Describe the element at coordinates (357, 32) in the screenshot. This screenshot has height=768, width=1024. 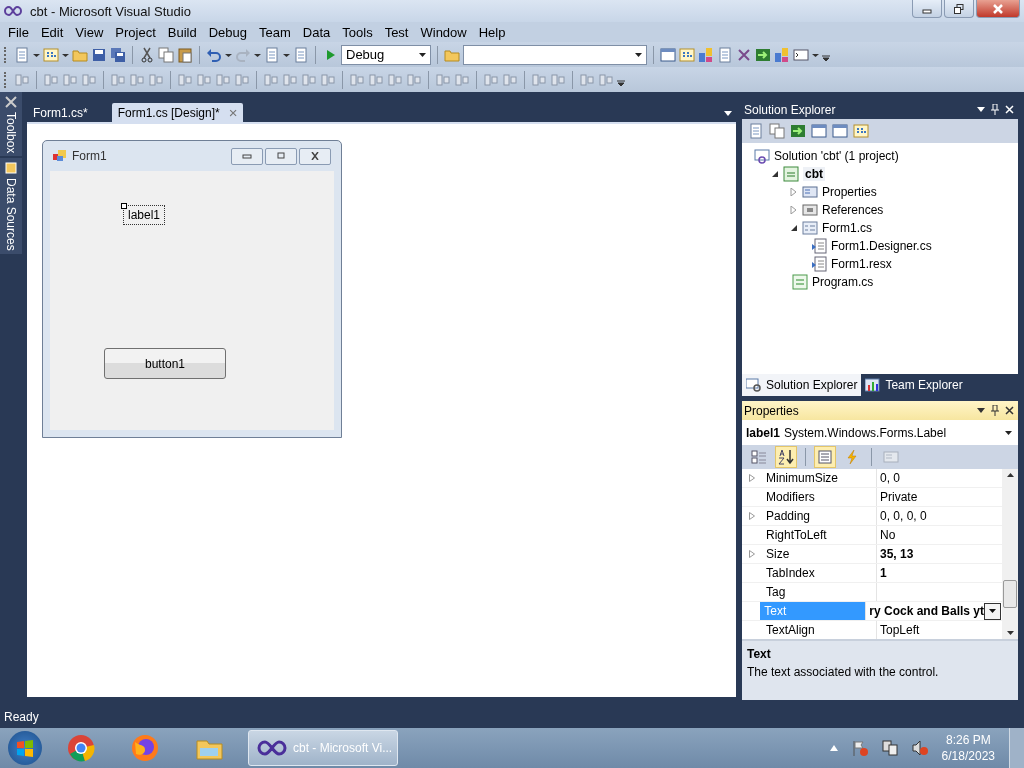
I see `menu-item: Tools` at that location.